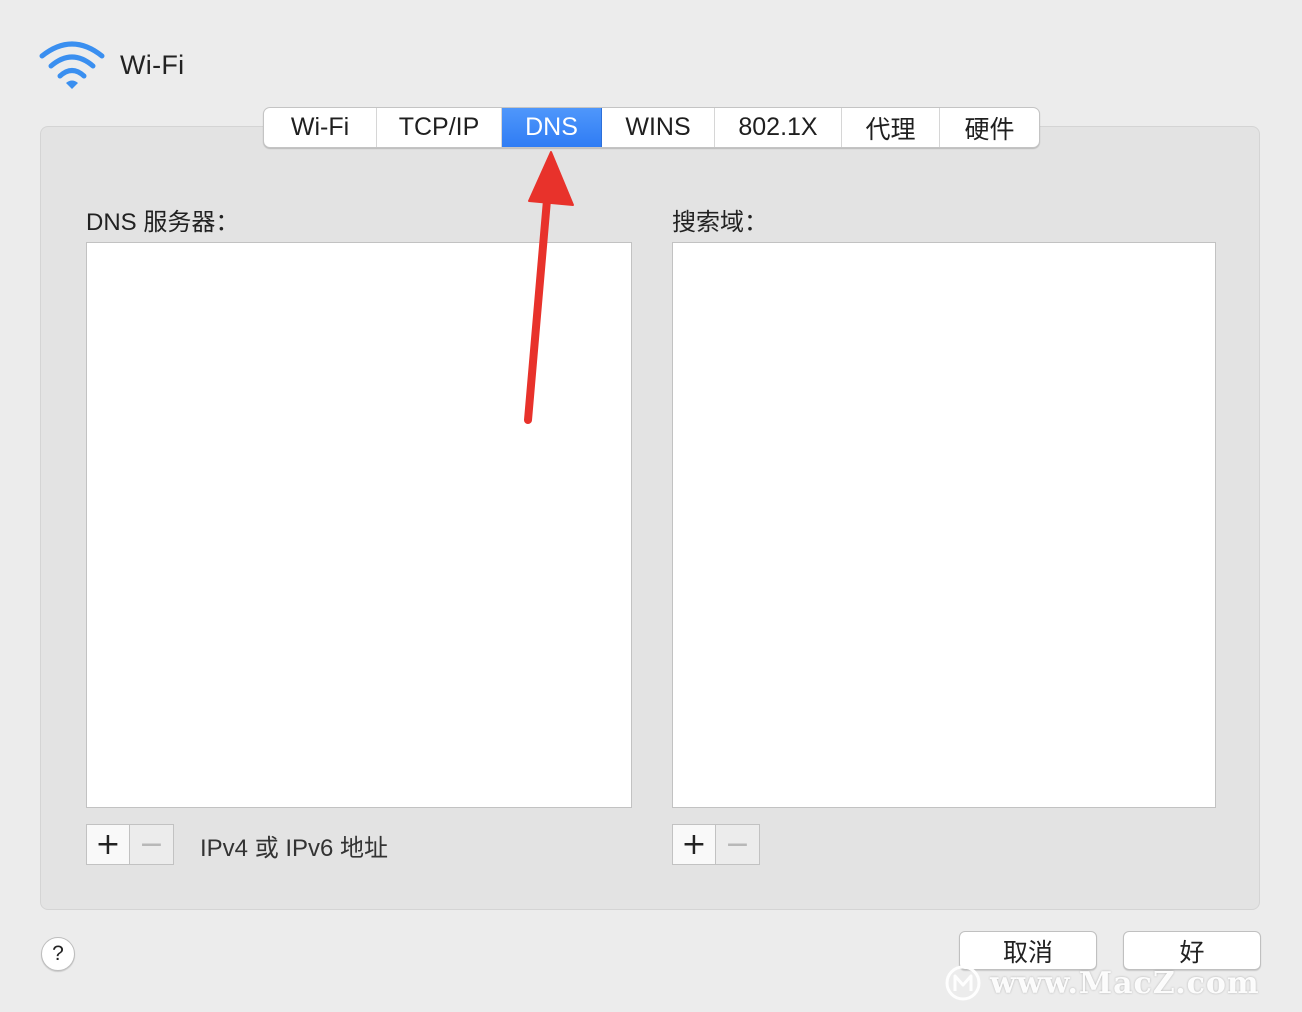  Describe the element at coordinates (891, 127) in the screenshot. I see `tab-proxy: 代理` at that location.